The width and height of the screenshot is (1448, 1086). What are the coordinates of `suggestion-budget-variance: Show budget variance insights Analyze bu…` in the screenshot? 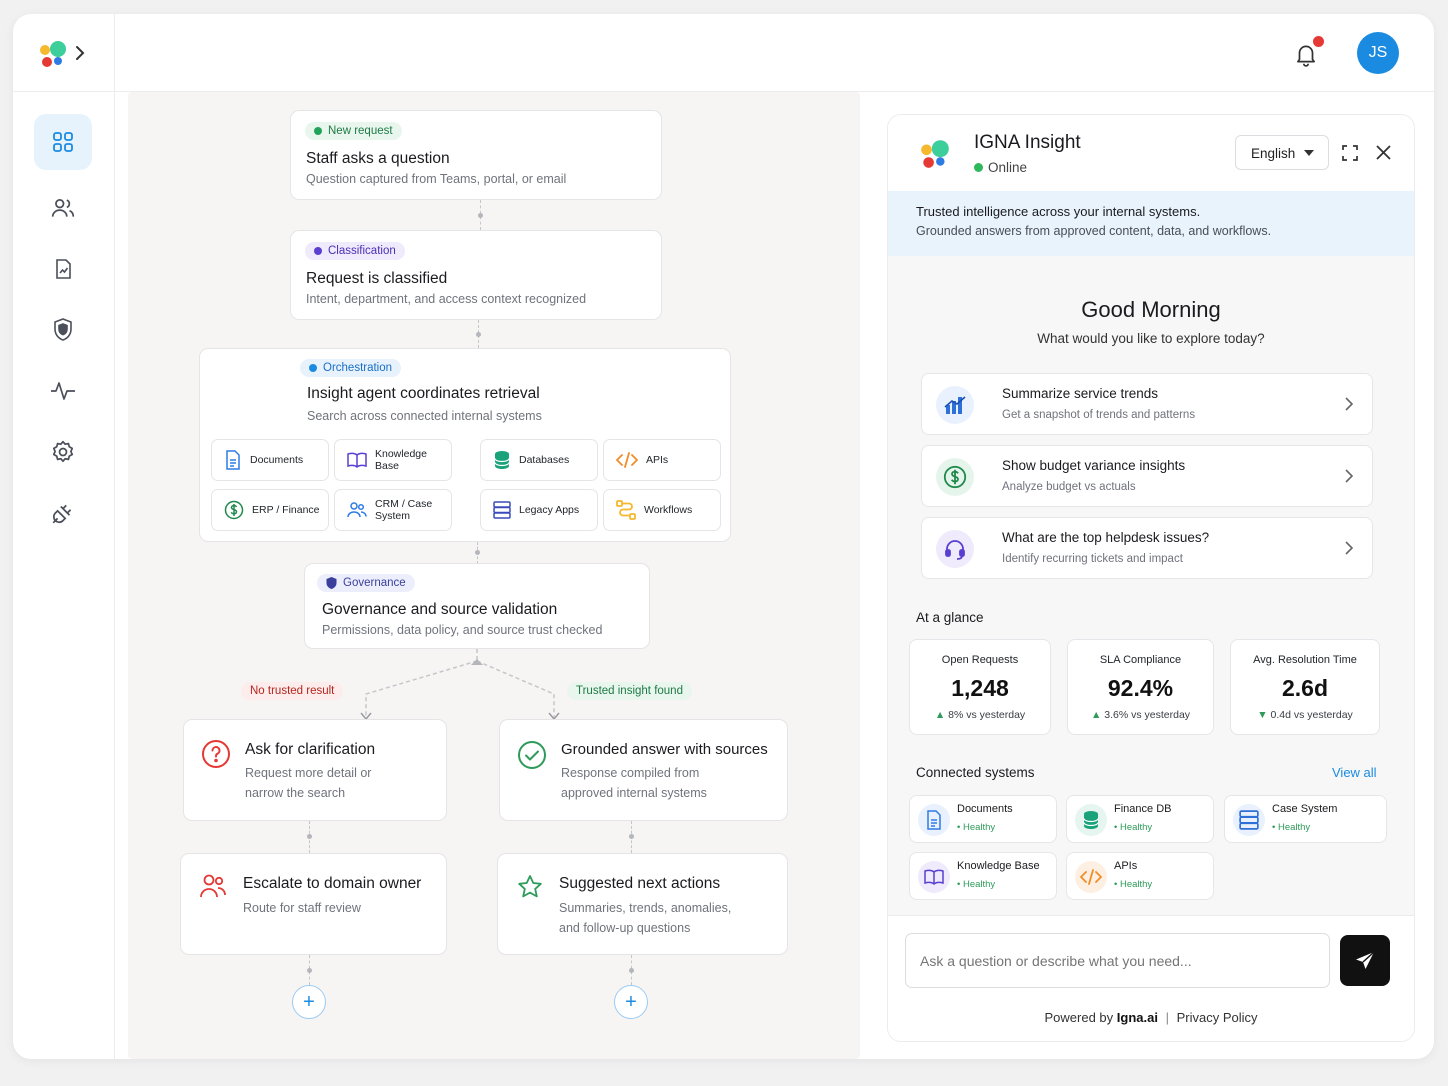 It's located at (1147, 476).